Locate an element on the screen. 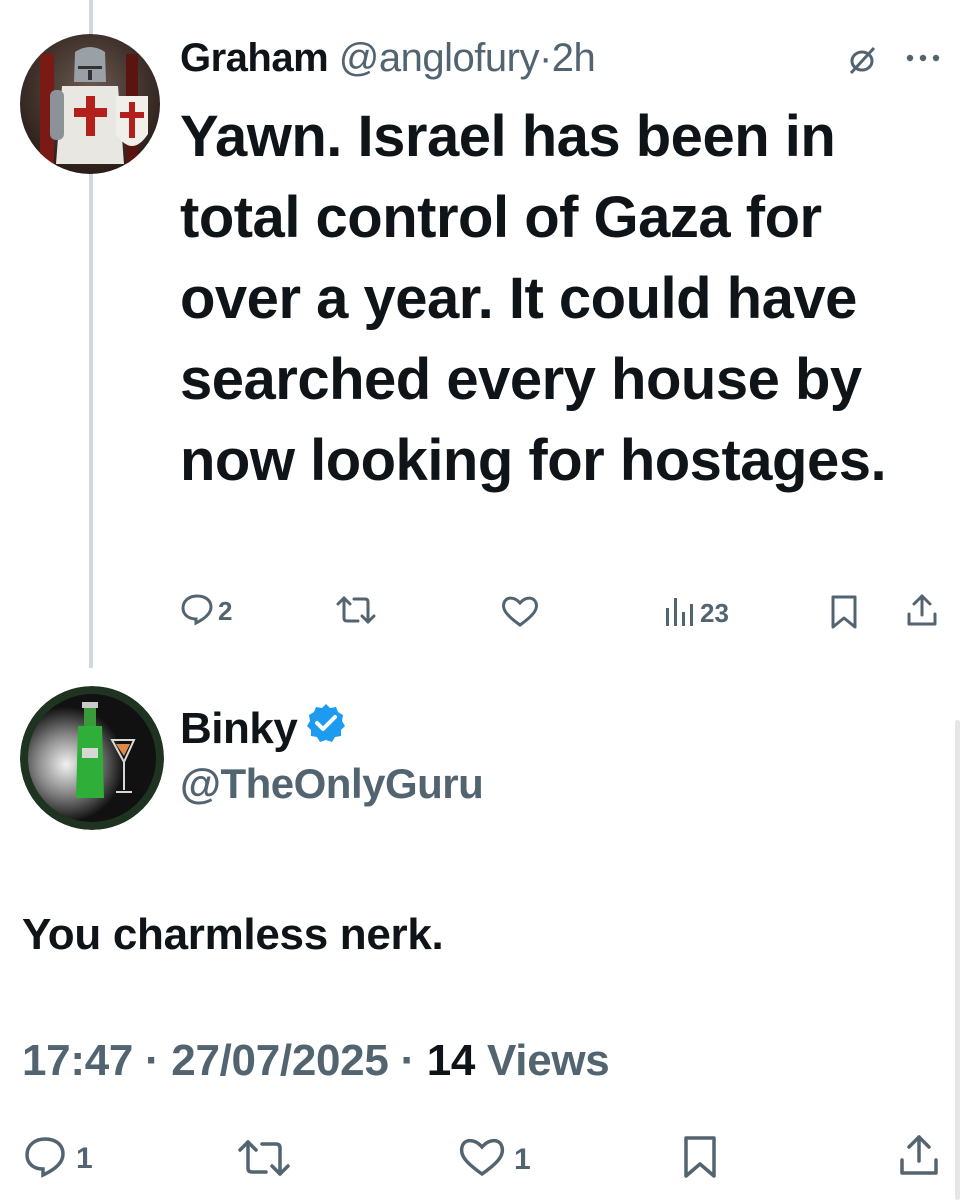  like-button: 1 is located at coordinates (494, 1159).